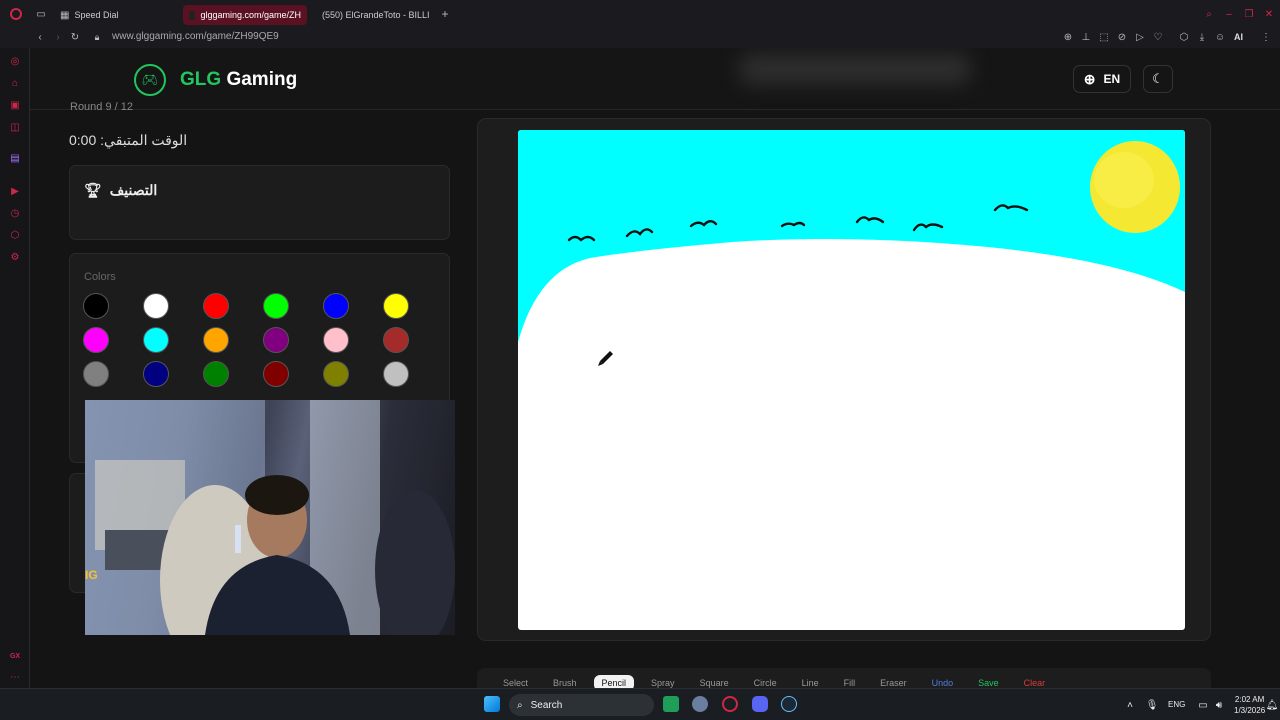 This screenshot has width=1280, height=720. Describe the element at coordinates (1209, 14) in the screenshot. I see `search-tabs-icon: ⌕` at that location.